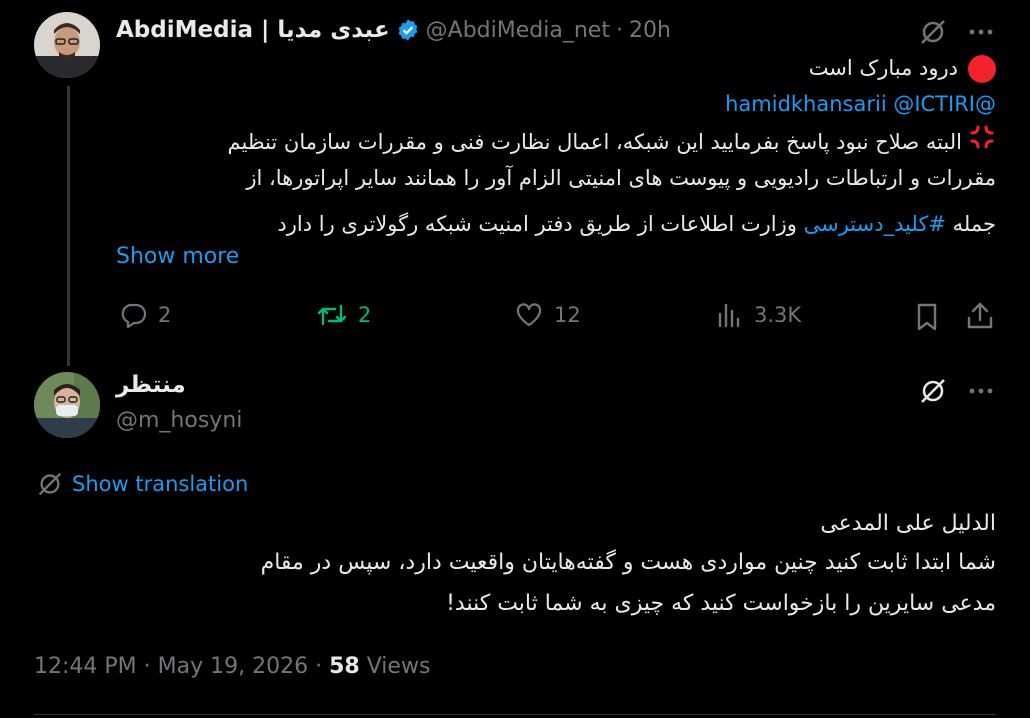 This screenshot has width=1030, height=718. What do you see at coordinates (875, 224) in the screenshot?
I see `hashtag-link: #کلید_دسترسی` at bounding box center [875, 224].